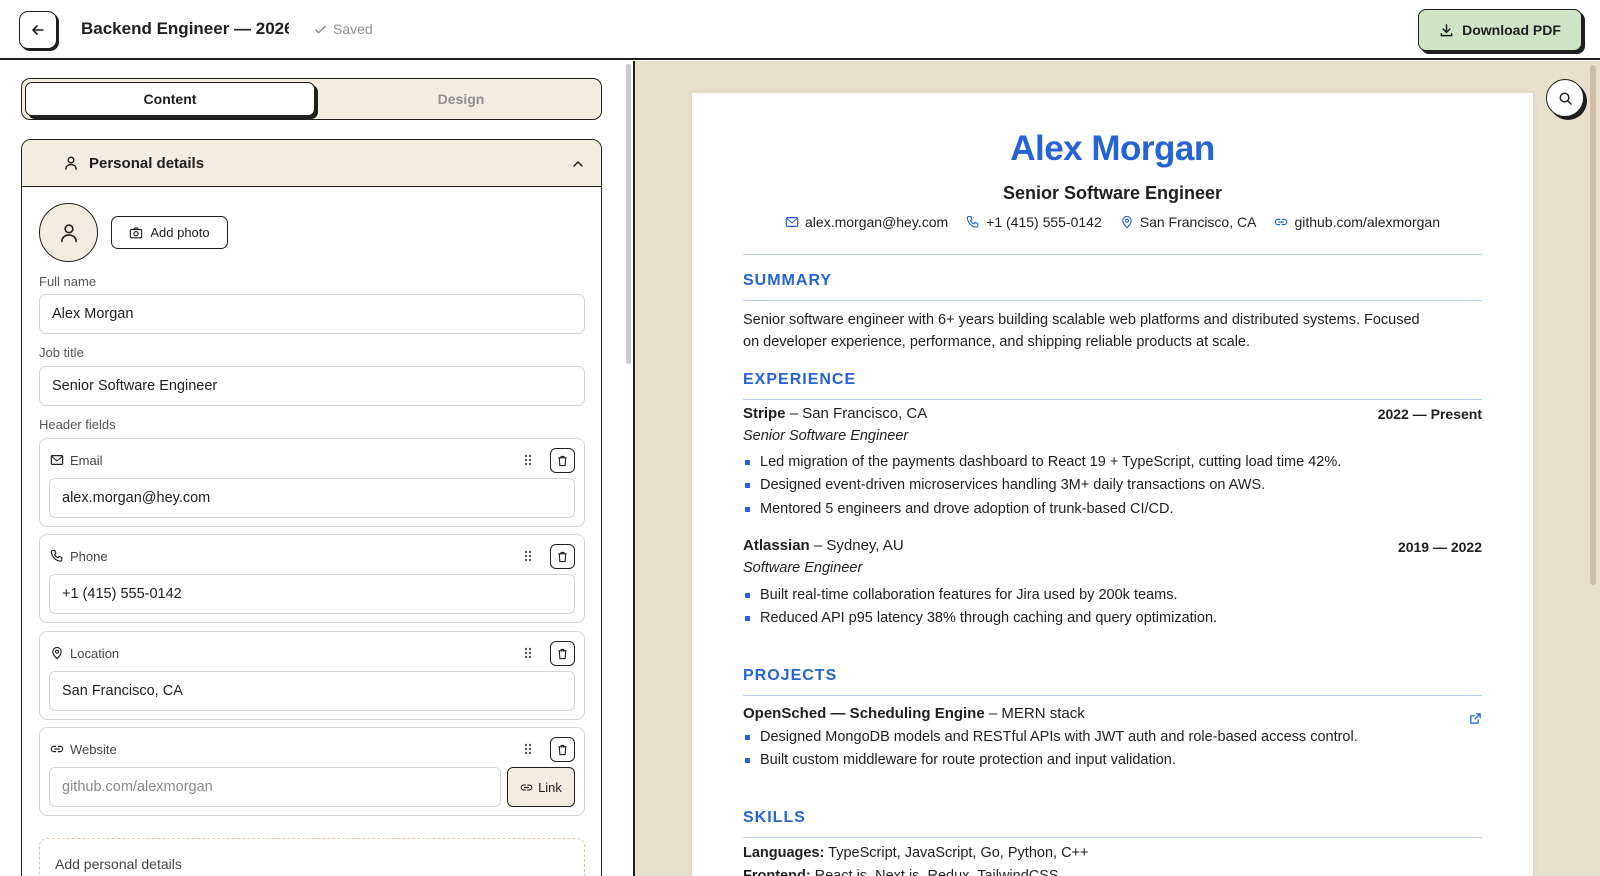  I want to click on job-title-input: Senior Software Engineer, so click(312, 386).